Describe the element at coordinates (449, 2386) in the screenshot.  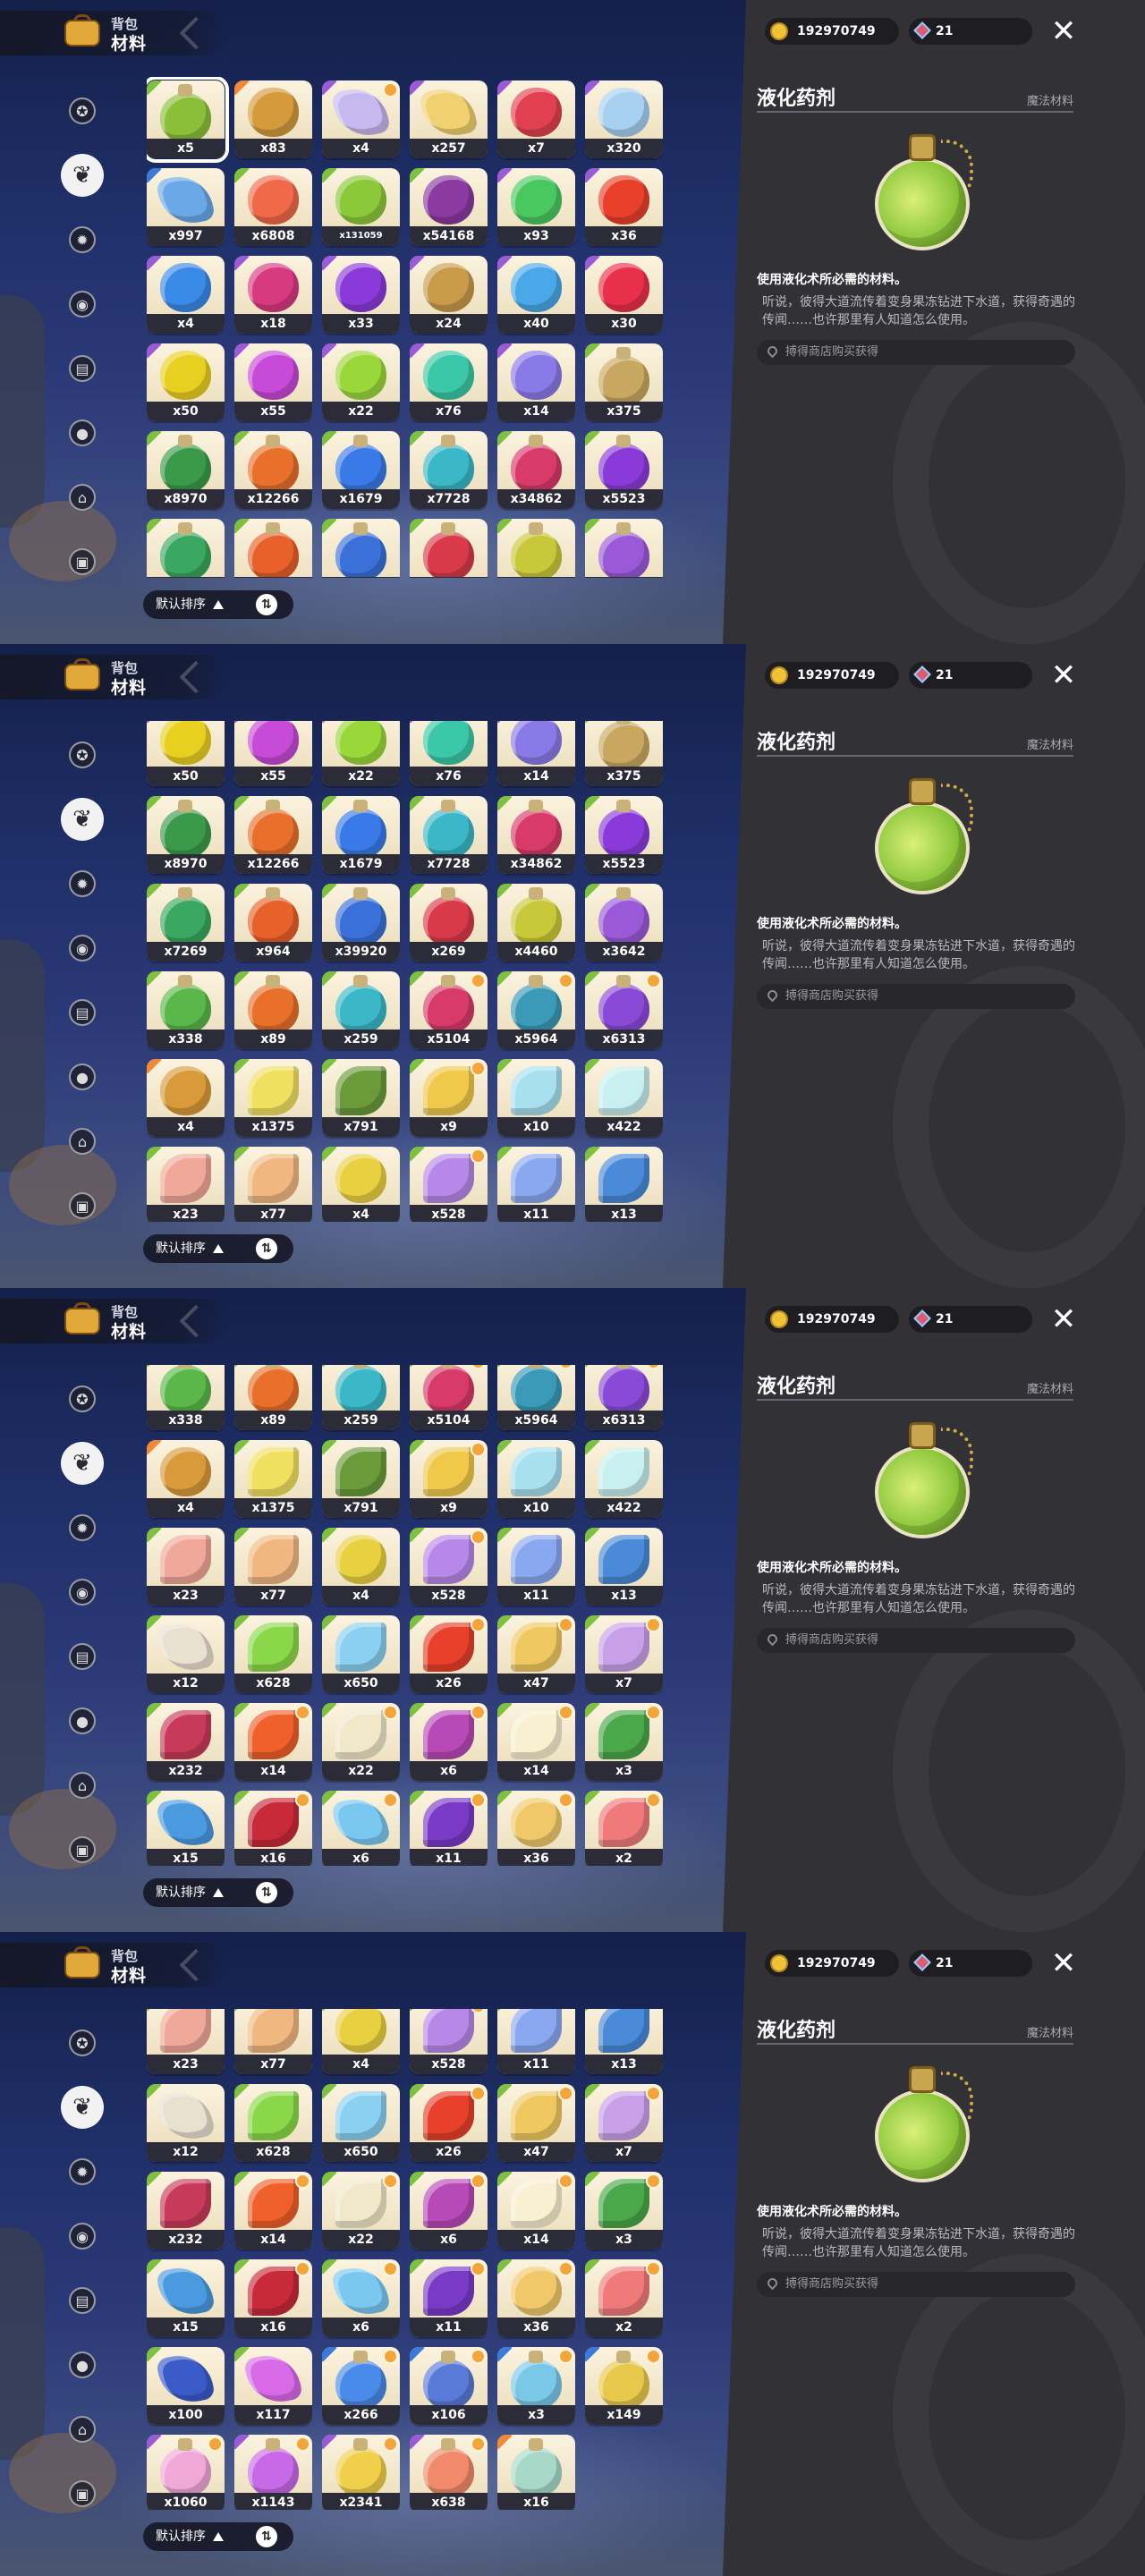
I see `item-slot: x106` at that location.